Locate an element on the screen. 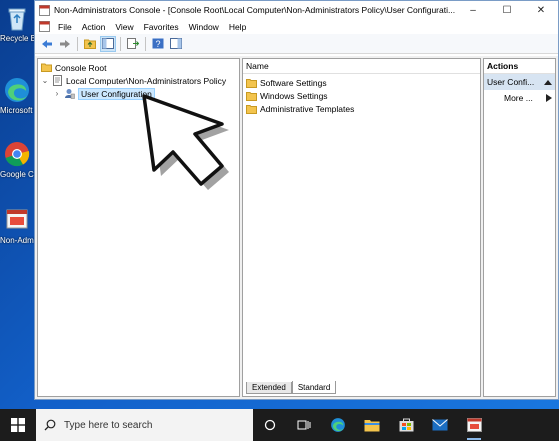  help-button: ? is located at coordinates (158, 44).